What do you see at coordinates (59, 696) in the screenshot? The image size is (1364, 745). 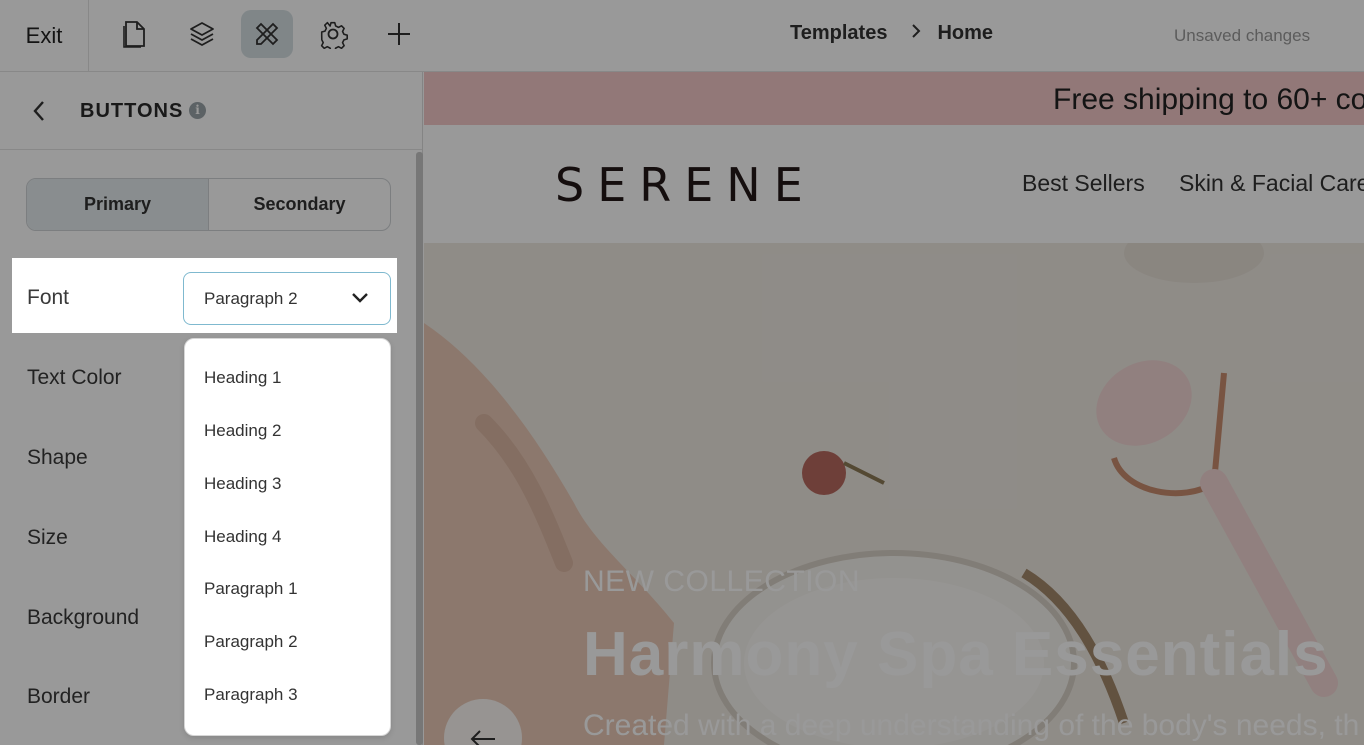 I see `border-label: Border` at bounding box center [59, 696].